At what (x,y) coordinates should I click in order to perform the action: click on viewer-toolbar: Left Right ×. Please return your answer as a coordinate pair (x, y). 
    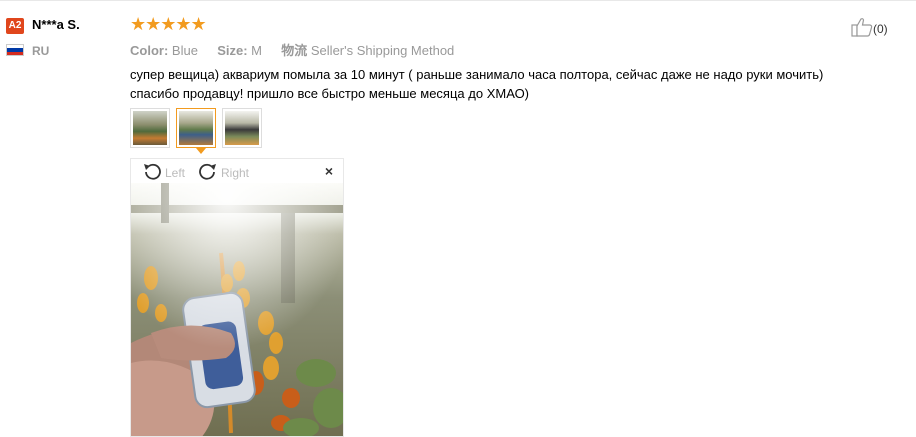
    Looking at the image, I should click on (237, 171).